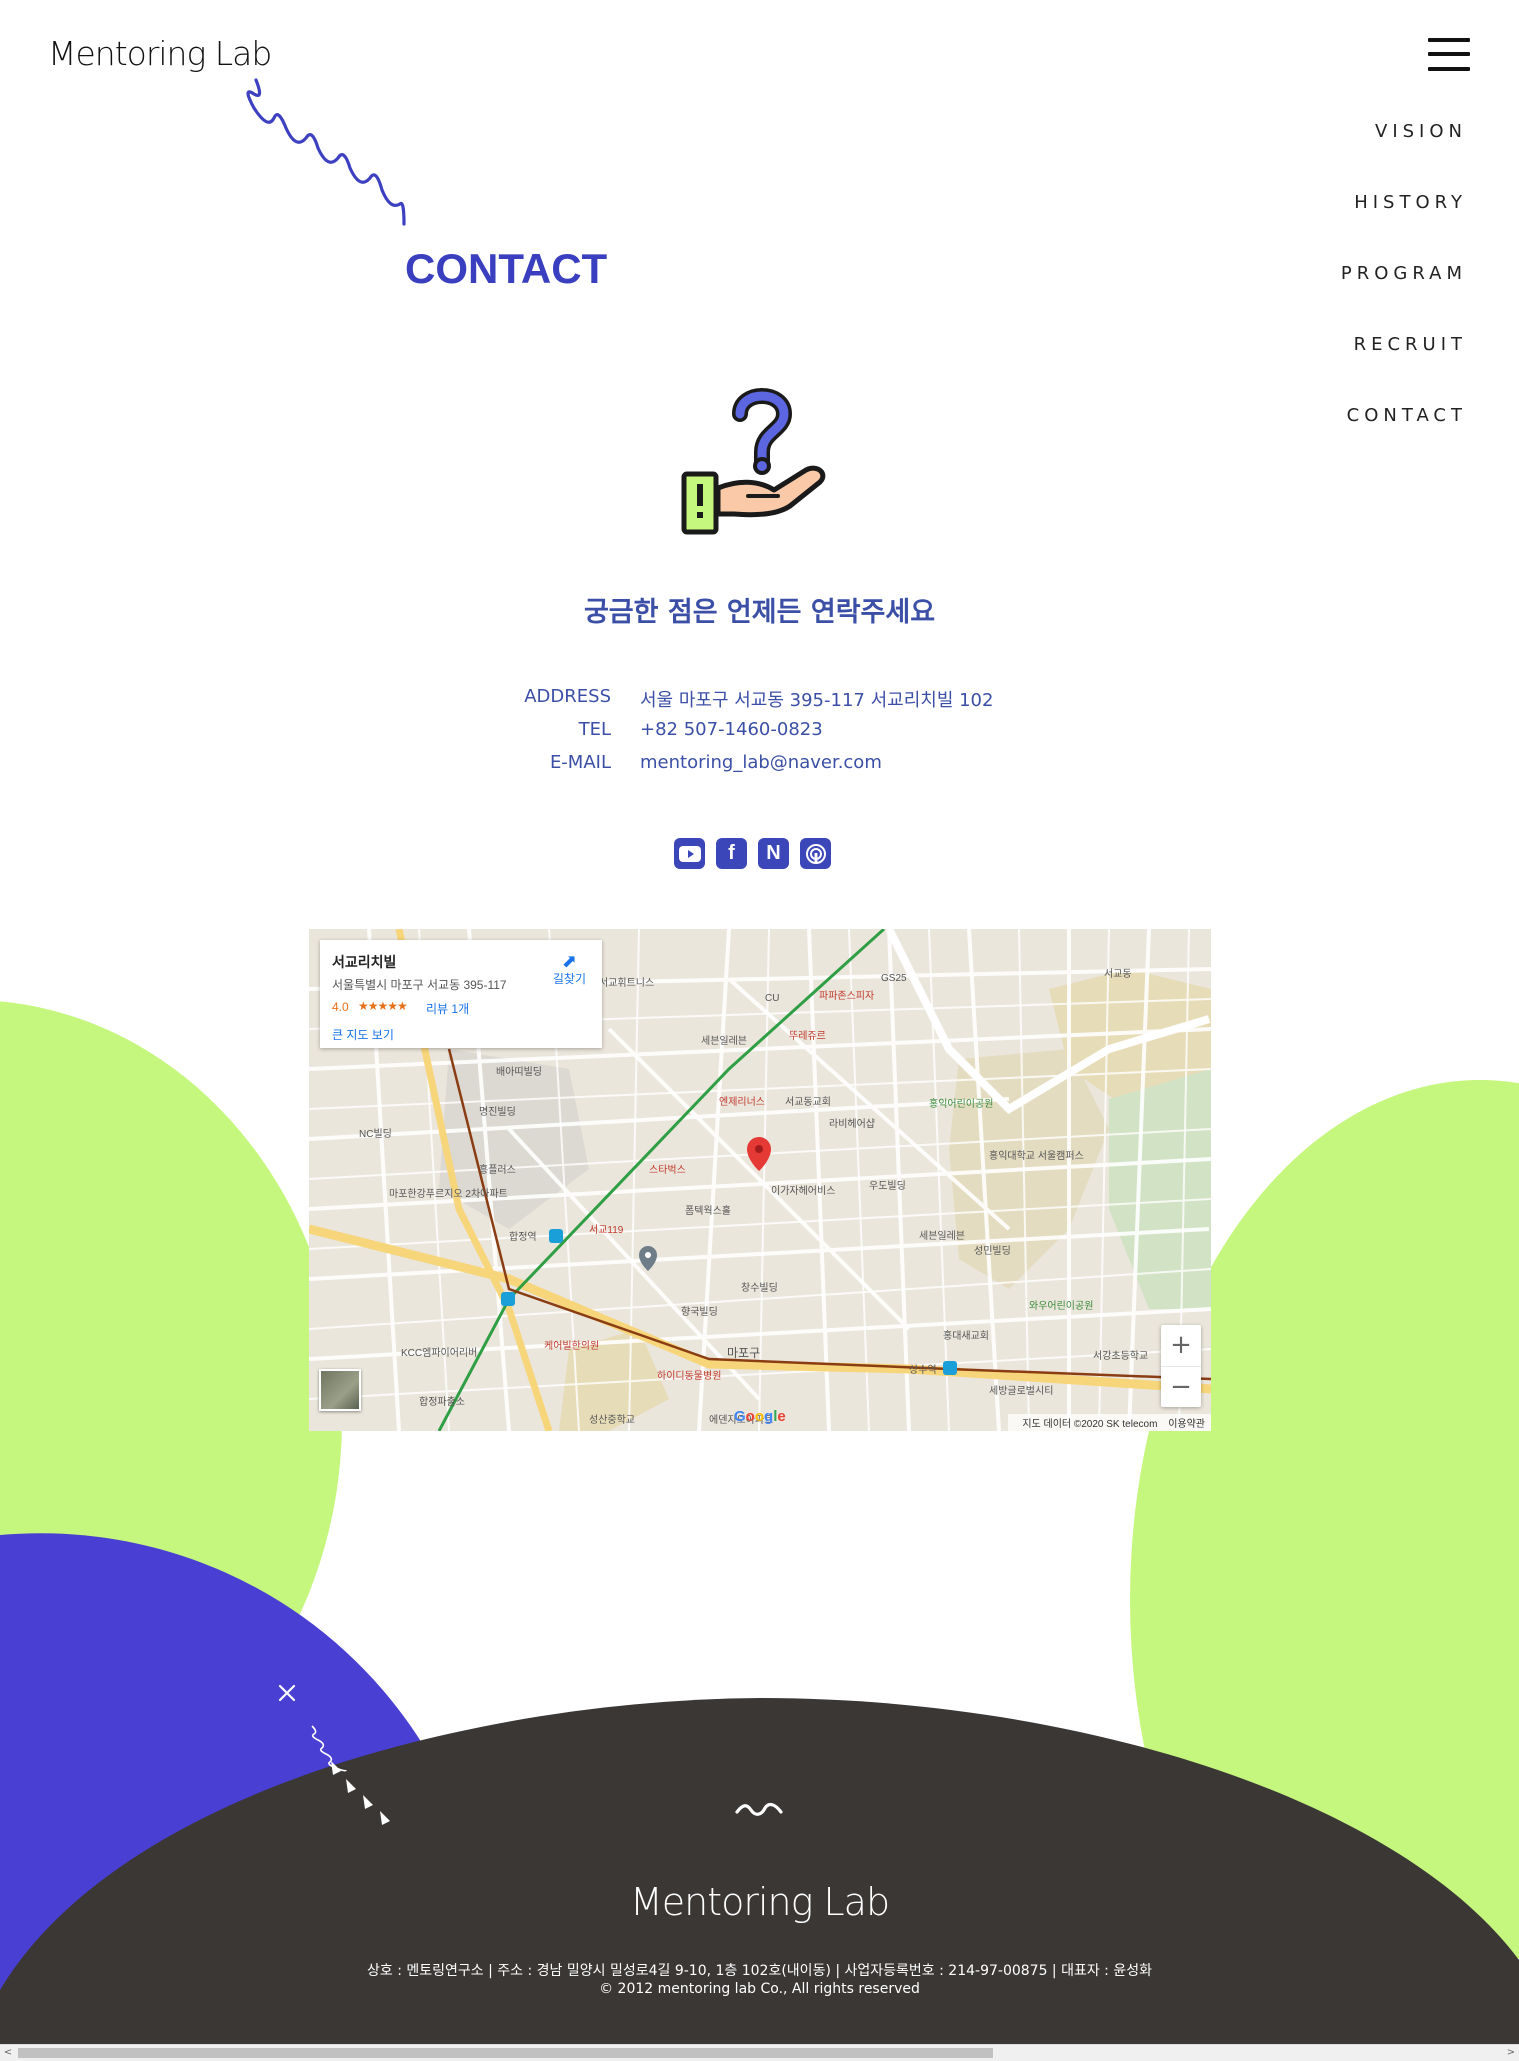  Describe the element at coordinates (419, 985) in the screenshot. I see `map-place-address: 서울특별시 마포구 서교동 395-117` at that location.